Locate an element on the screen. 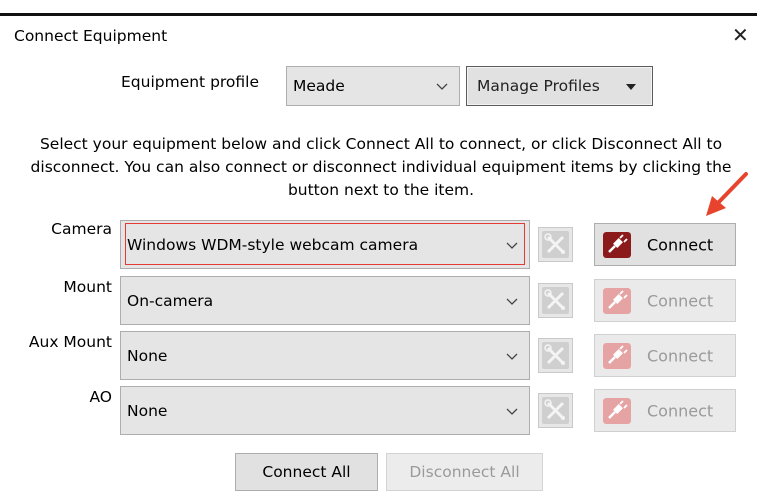  ao-setup-button is located at coordinates (555, 410).